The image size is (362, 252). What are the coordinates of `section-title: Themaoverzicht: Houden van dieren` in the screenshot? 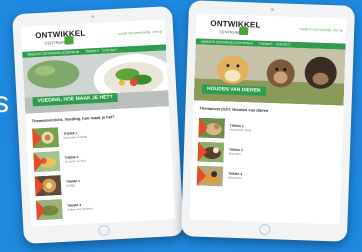 It's located at (234, 109).